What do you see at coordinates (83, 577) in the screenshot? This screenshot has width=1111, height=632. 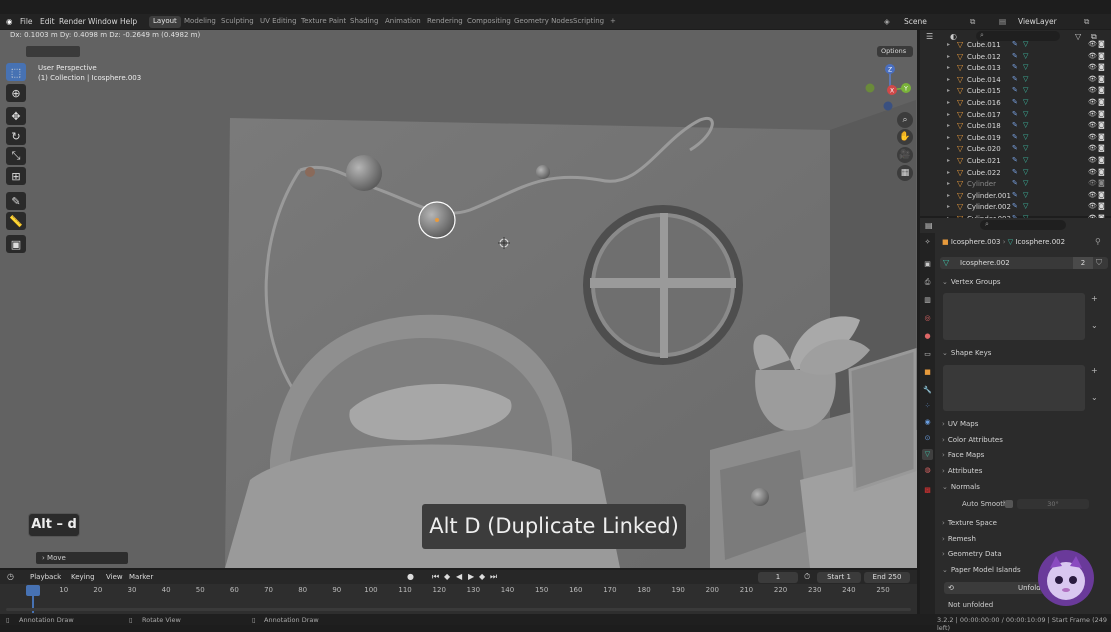 I see `keying-menu: Keying` at bounding box center [83, 577].